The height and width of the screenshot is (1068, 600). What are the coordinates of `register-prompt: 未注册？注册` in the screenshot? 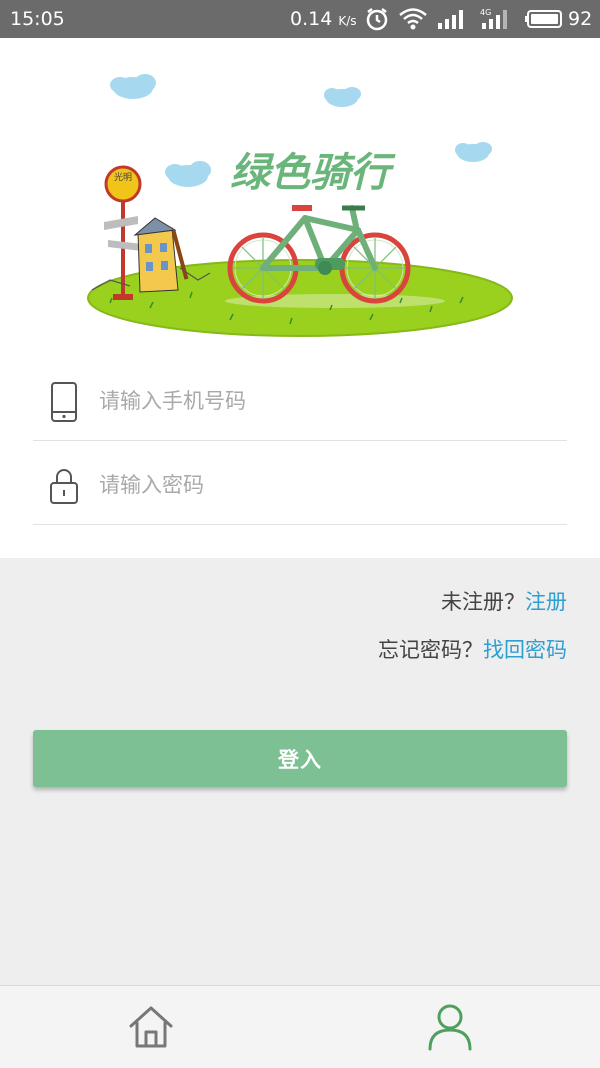 It's located at (504, 601).